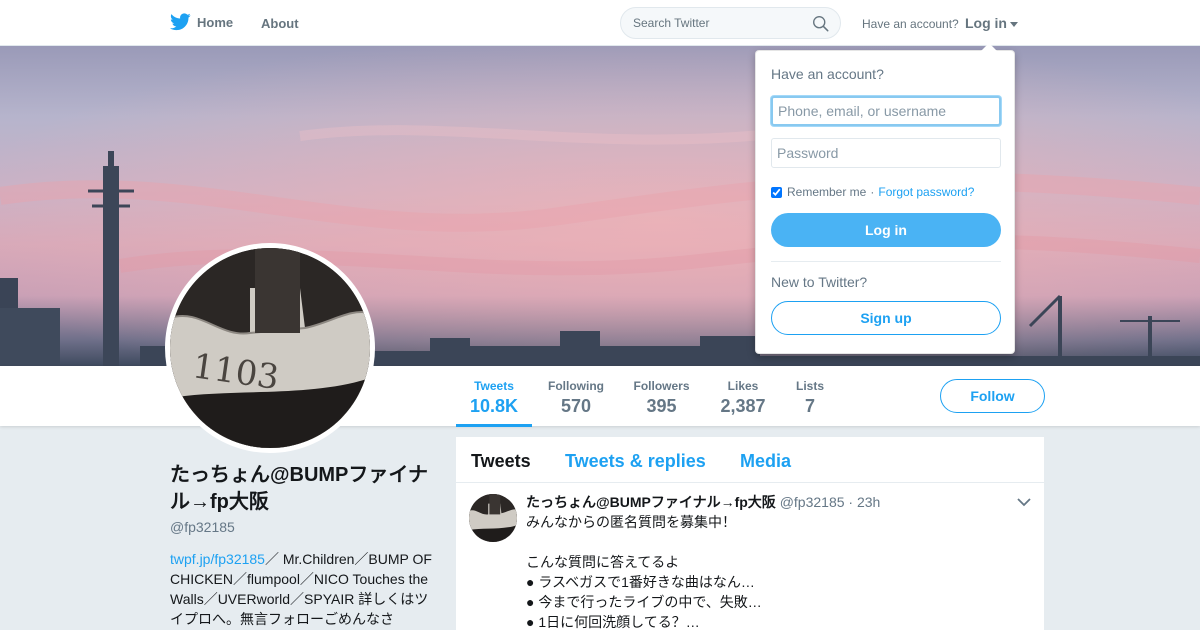  I want to click on stat-followers-label: Followers, so click(661, 386).